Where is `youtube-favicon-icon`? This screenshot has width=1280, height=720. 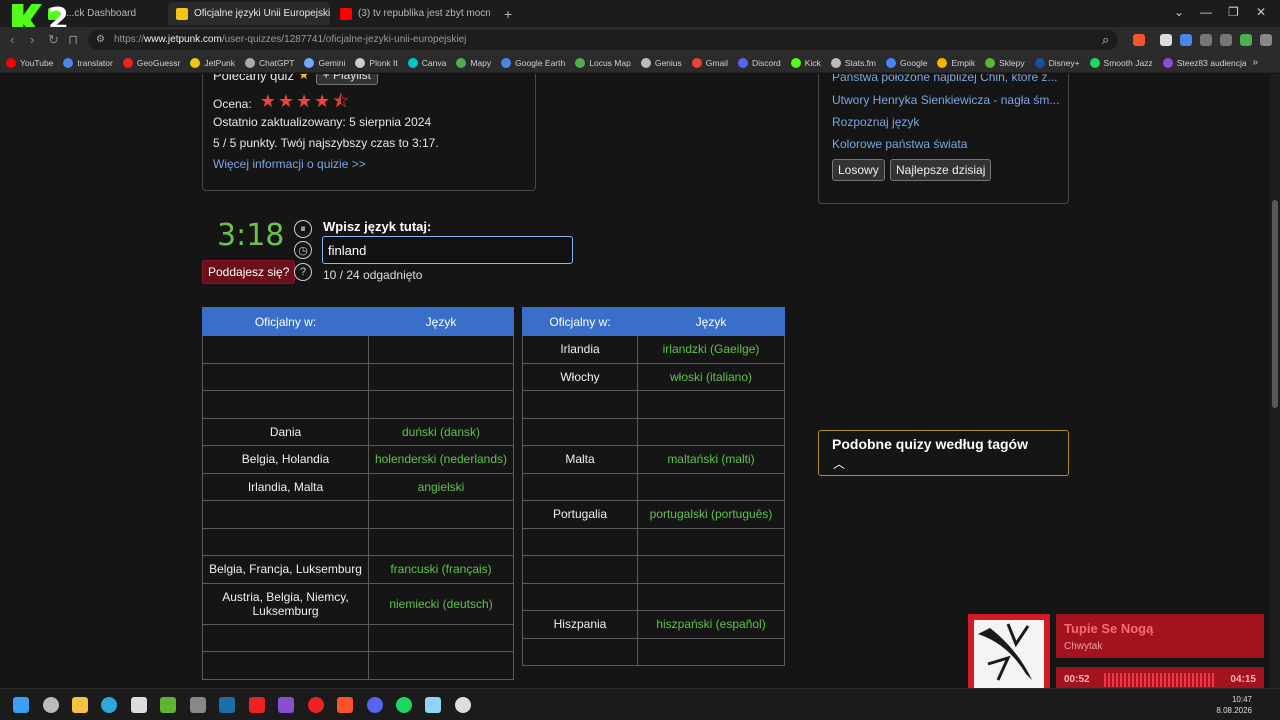
youtube-favicon-icon is located at coordinates (346, 13).